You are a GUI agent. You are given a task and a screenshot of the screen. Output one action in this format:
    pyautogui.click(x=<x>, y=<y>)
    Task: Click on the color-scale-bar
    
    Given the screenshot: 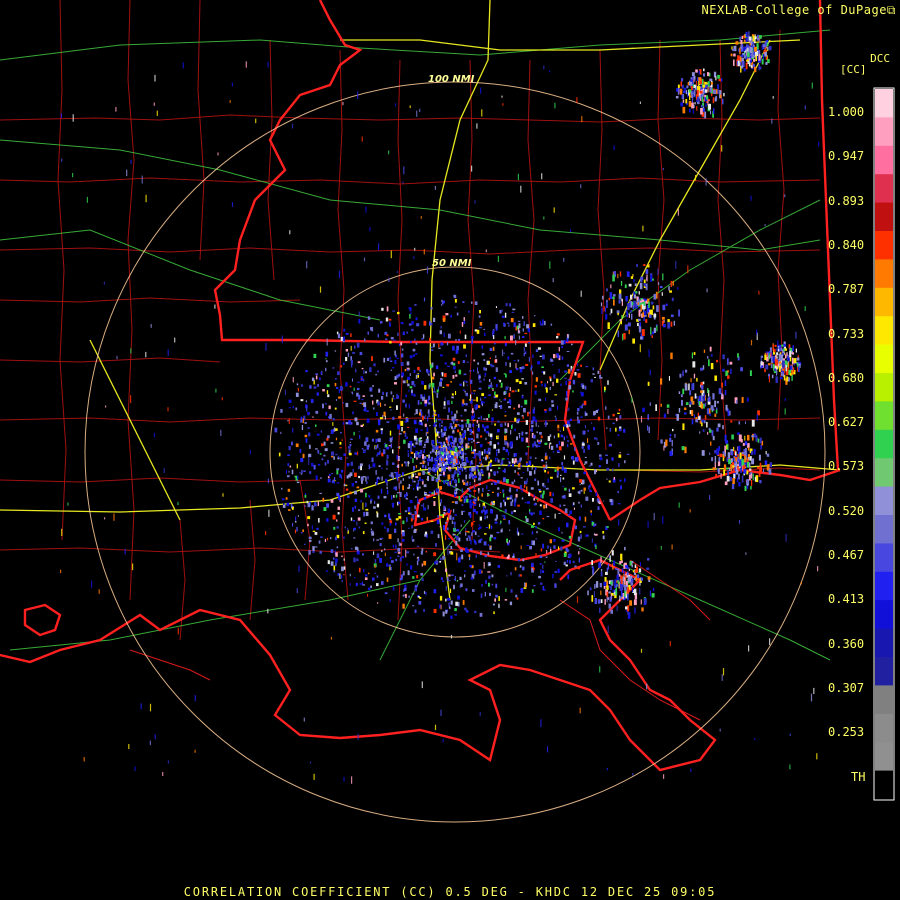 What is the action you would take?
    pyautogui.click(x=884, y=444)
    